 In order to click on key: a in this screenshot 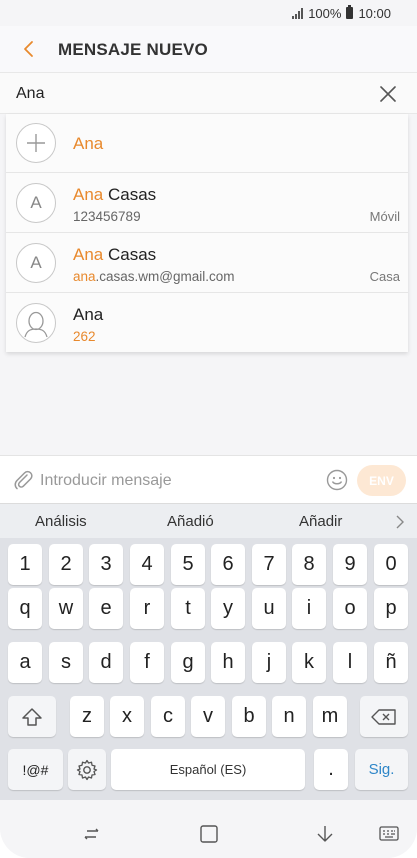, I will do `click(25, 662)`.